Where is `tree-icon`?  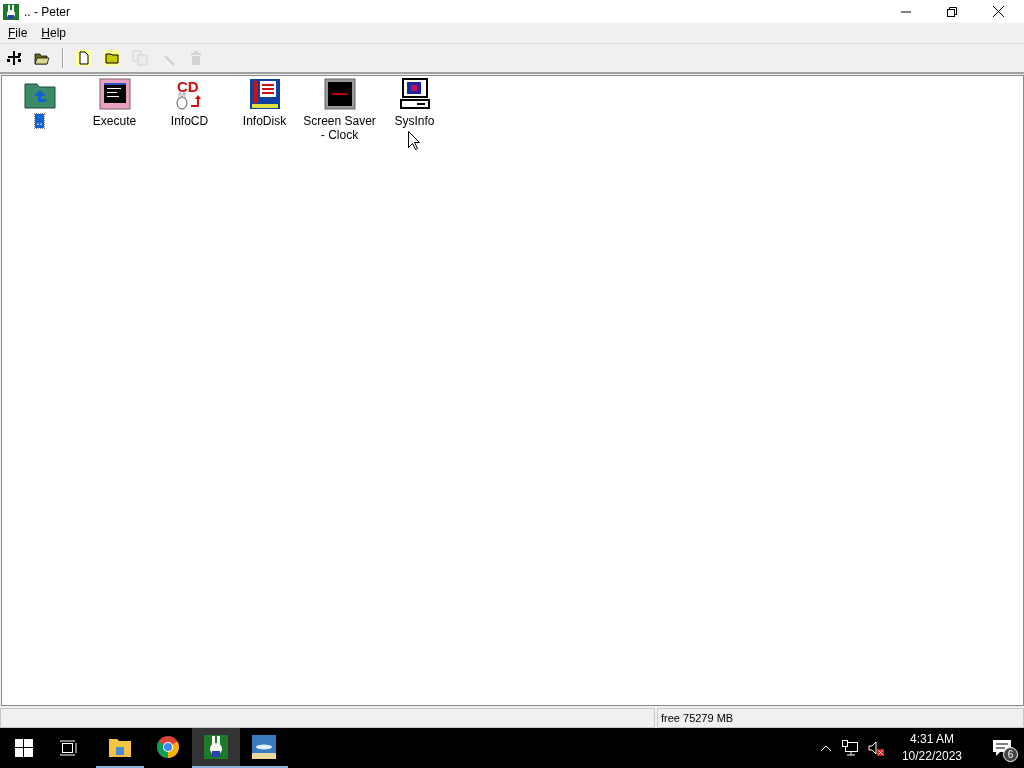
tree-icon is located at coordinates (14, 58).